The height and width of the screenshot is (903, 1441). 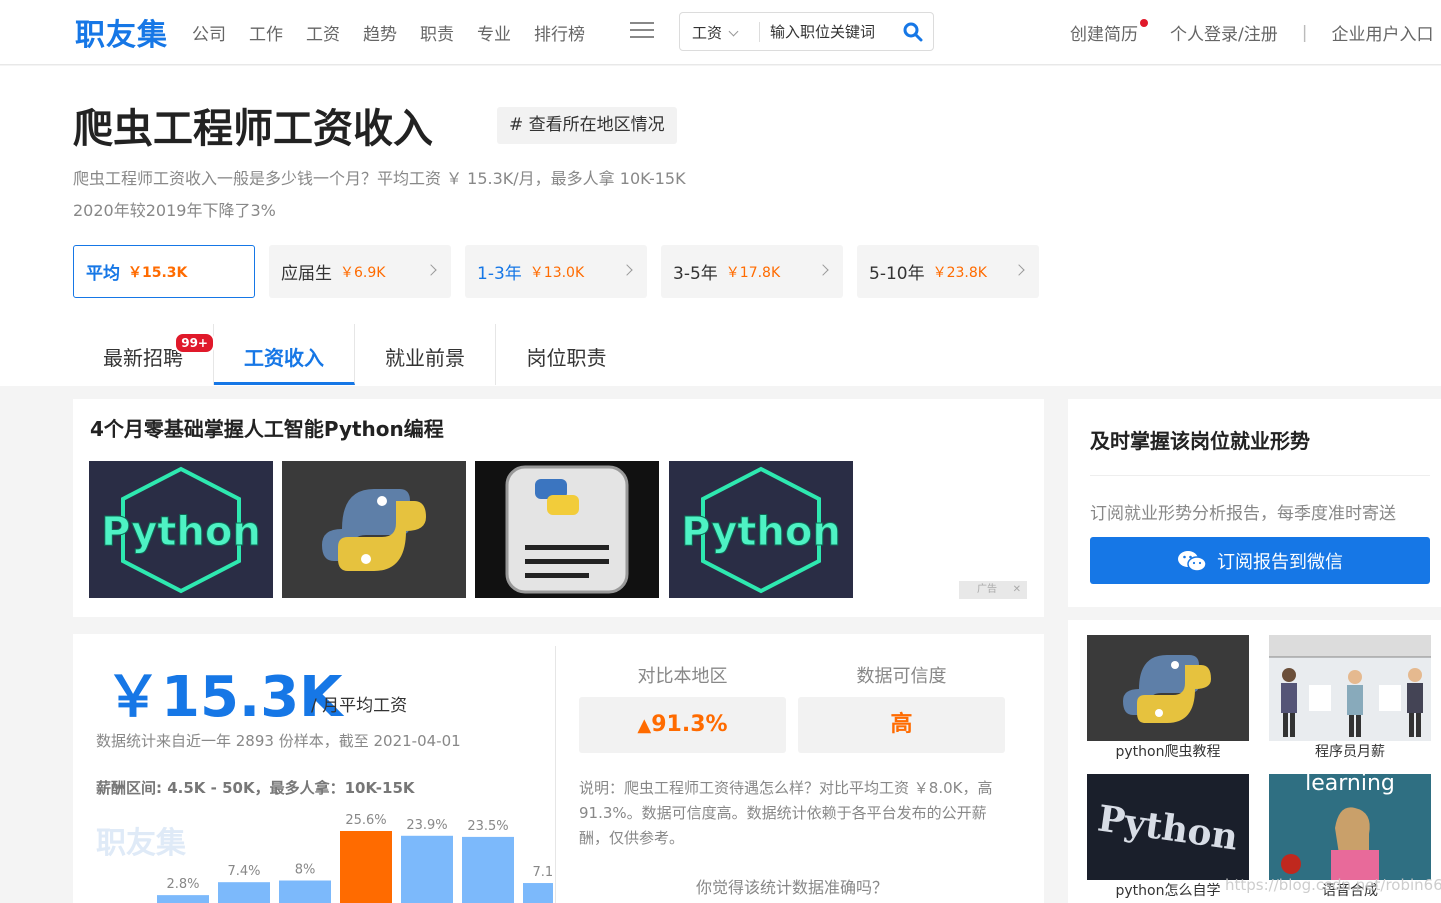 I want to click on search-type-select: 工资, so click(x=715, y=32).